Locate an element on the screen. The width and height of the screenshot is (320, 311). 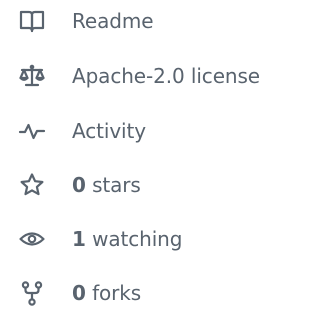
stars-link: 0 stars is located at coordinates (80, 185).